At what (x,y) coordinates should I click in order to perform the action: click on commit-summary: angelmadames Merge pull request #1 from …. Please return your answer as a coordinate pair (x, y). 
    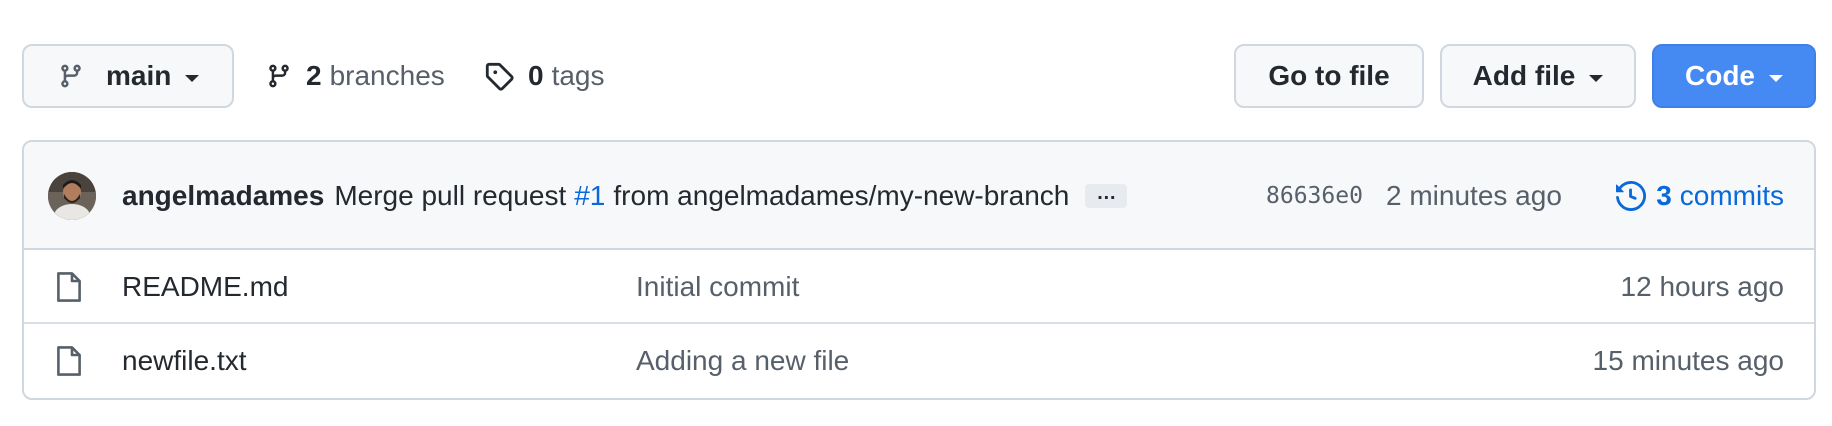
    Looking at the image, I should click on (625, 196).